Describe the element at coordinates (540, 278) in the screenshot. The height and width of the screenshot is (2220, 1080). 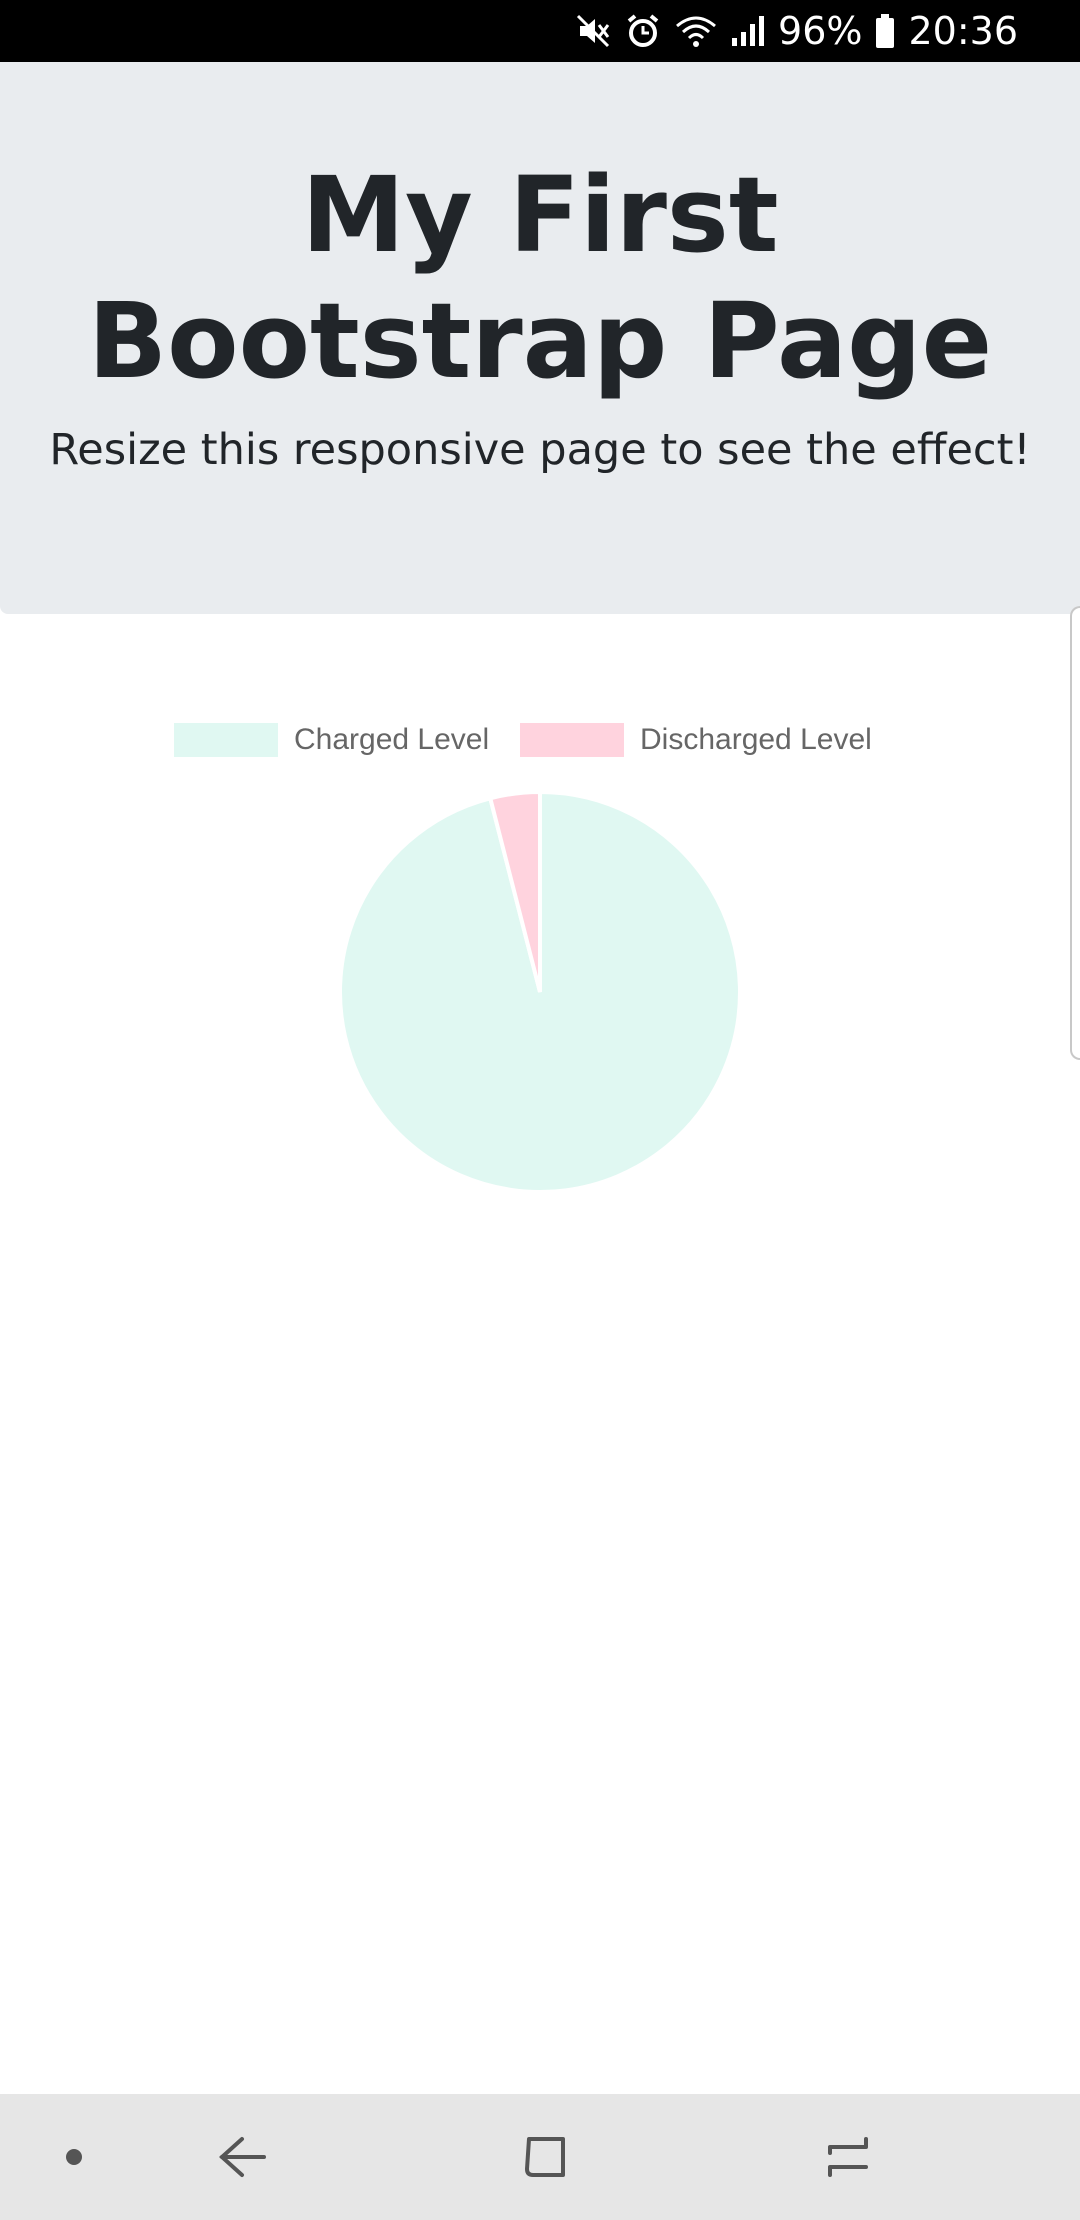
I see `page-title: My First Bootstrap Page` at that location.